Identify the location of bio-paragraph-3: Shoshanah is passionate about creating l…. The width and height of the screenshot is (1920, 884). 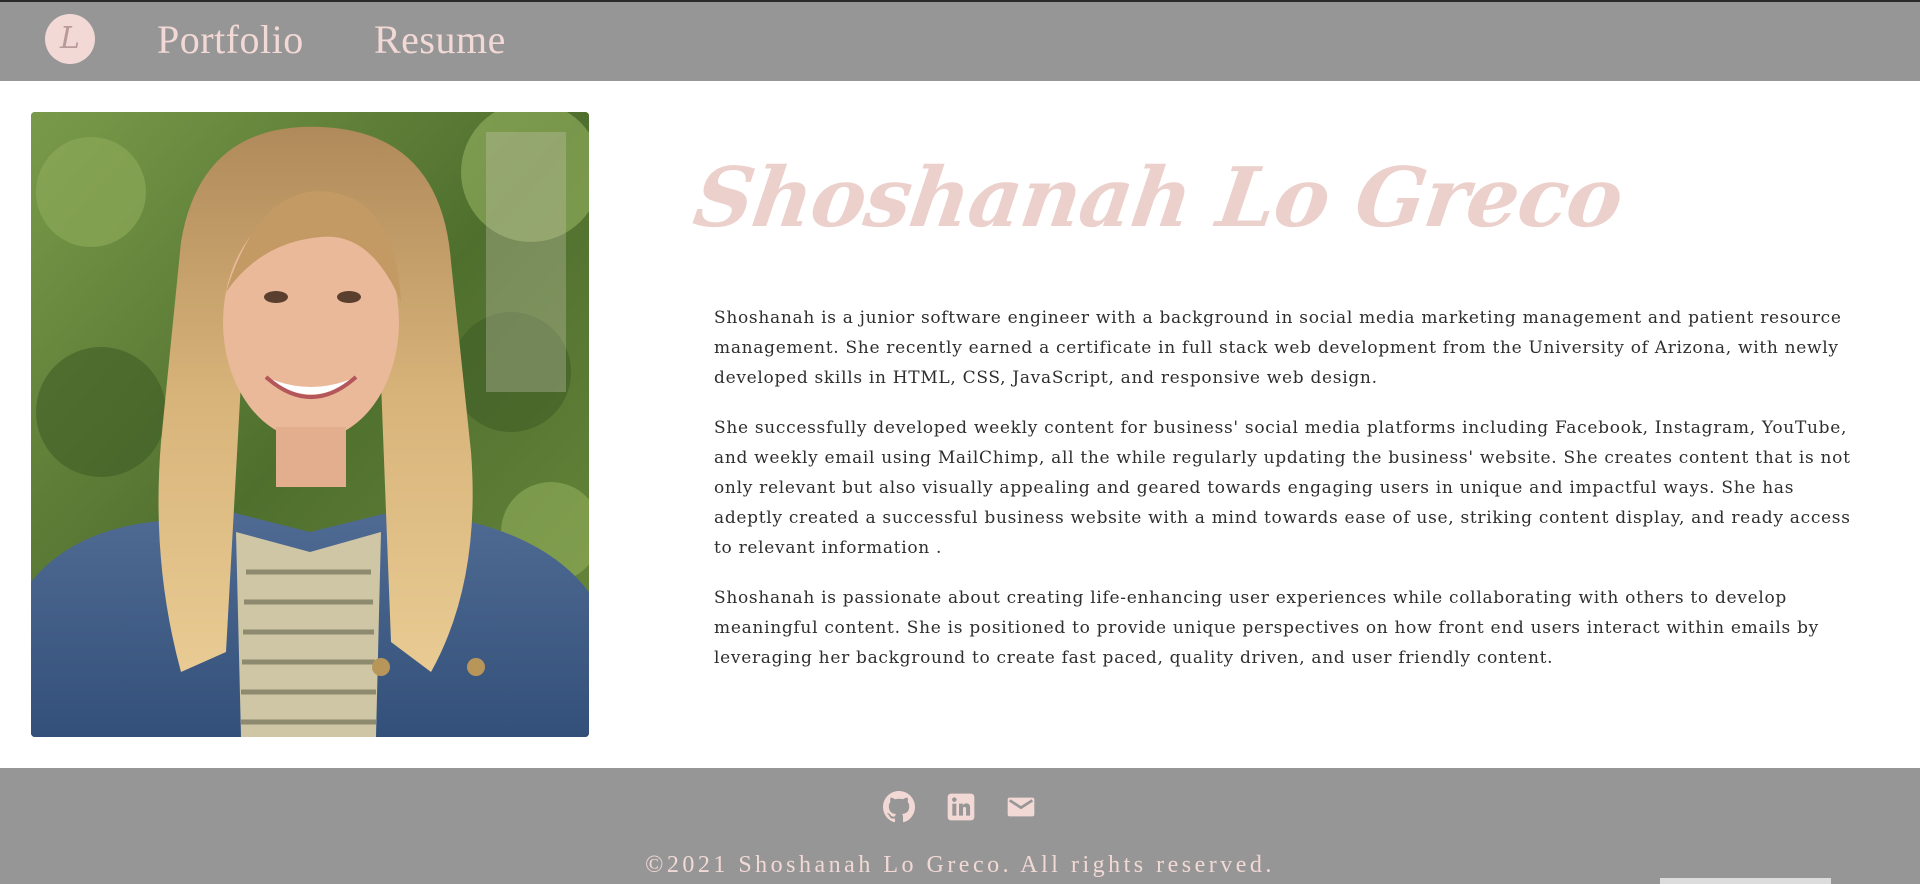
(1266, 628).